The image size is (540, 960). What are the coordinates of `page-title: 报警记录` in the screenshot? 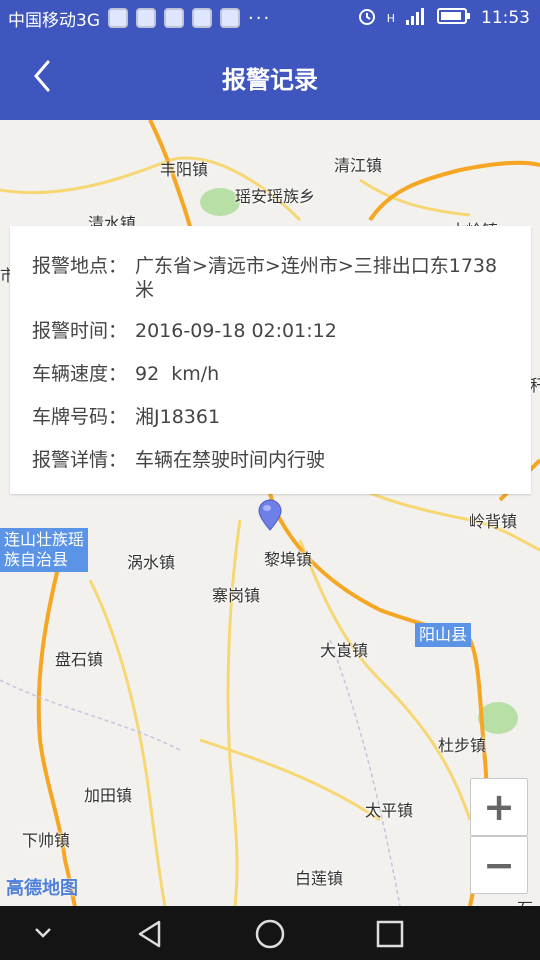 It's located at (270, 80).